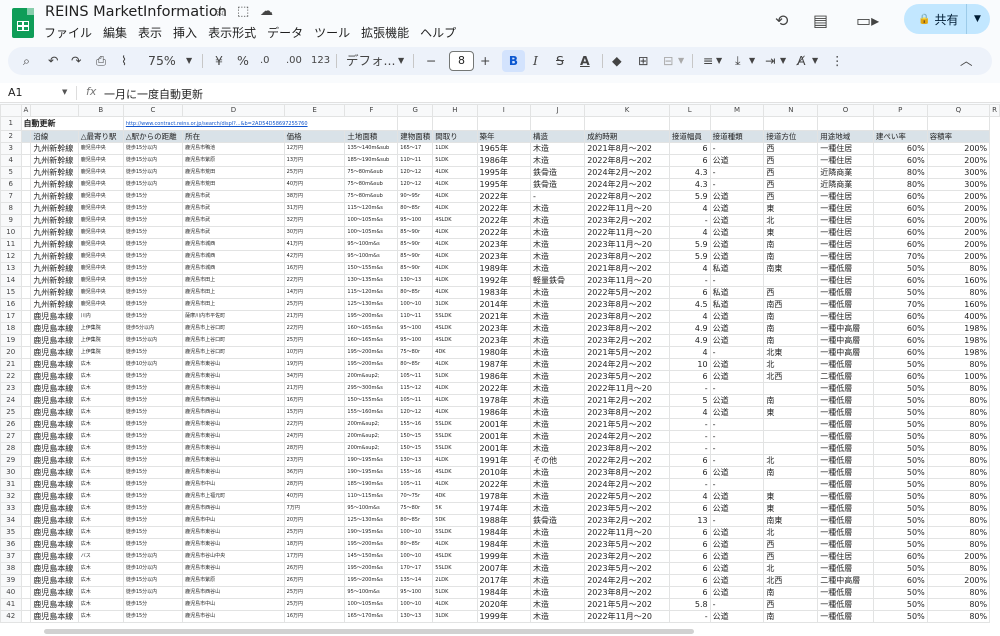 The height and width of the screenshot is (636, 1000). Describe the element at coordinates (100, 184) in the screenshot. I see `cell: 鹿児島中央` at that location.